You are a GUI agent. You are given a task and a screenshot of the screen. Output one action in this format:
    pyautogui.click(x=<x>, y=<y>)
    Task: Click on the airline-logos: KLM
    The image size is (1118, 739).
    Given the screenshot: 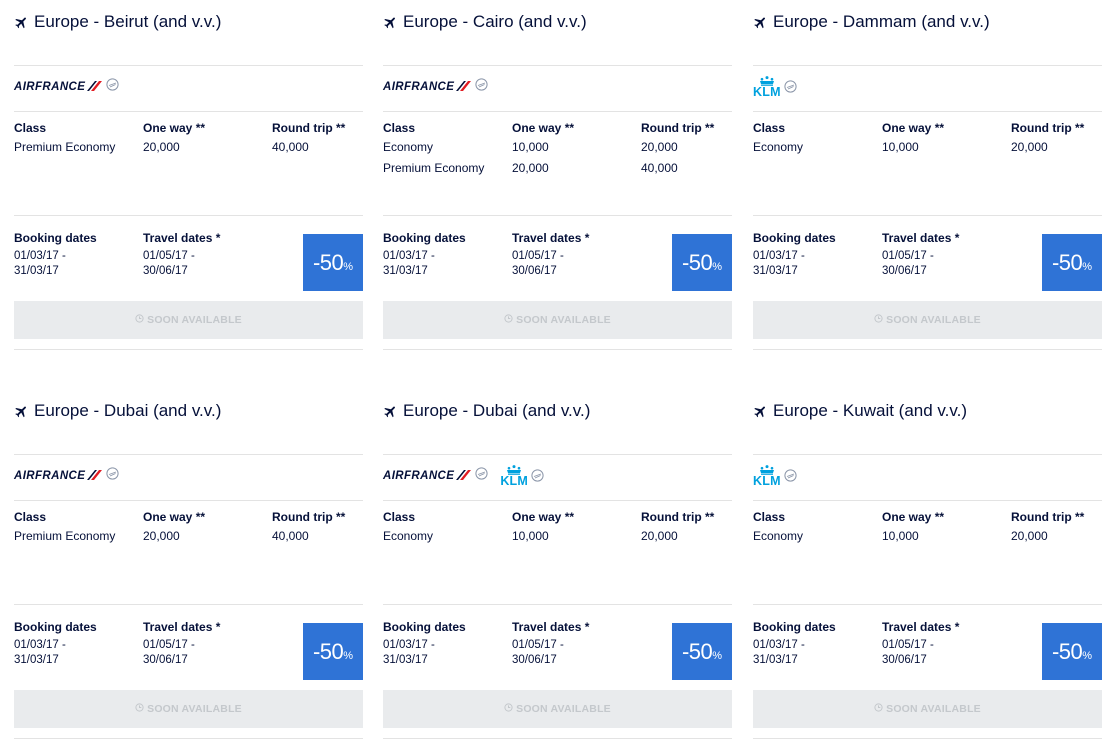 What is the action you would take?
    pyautogui.click(x=775, y=476)
    